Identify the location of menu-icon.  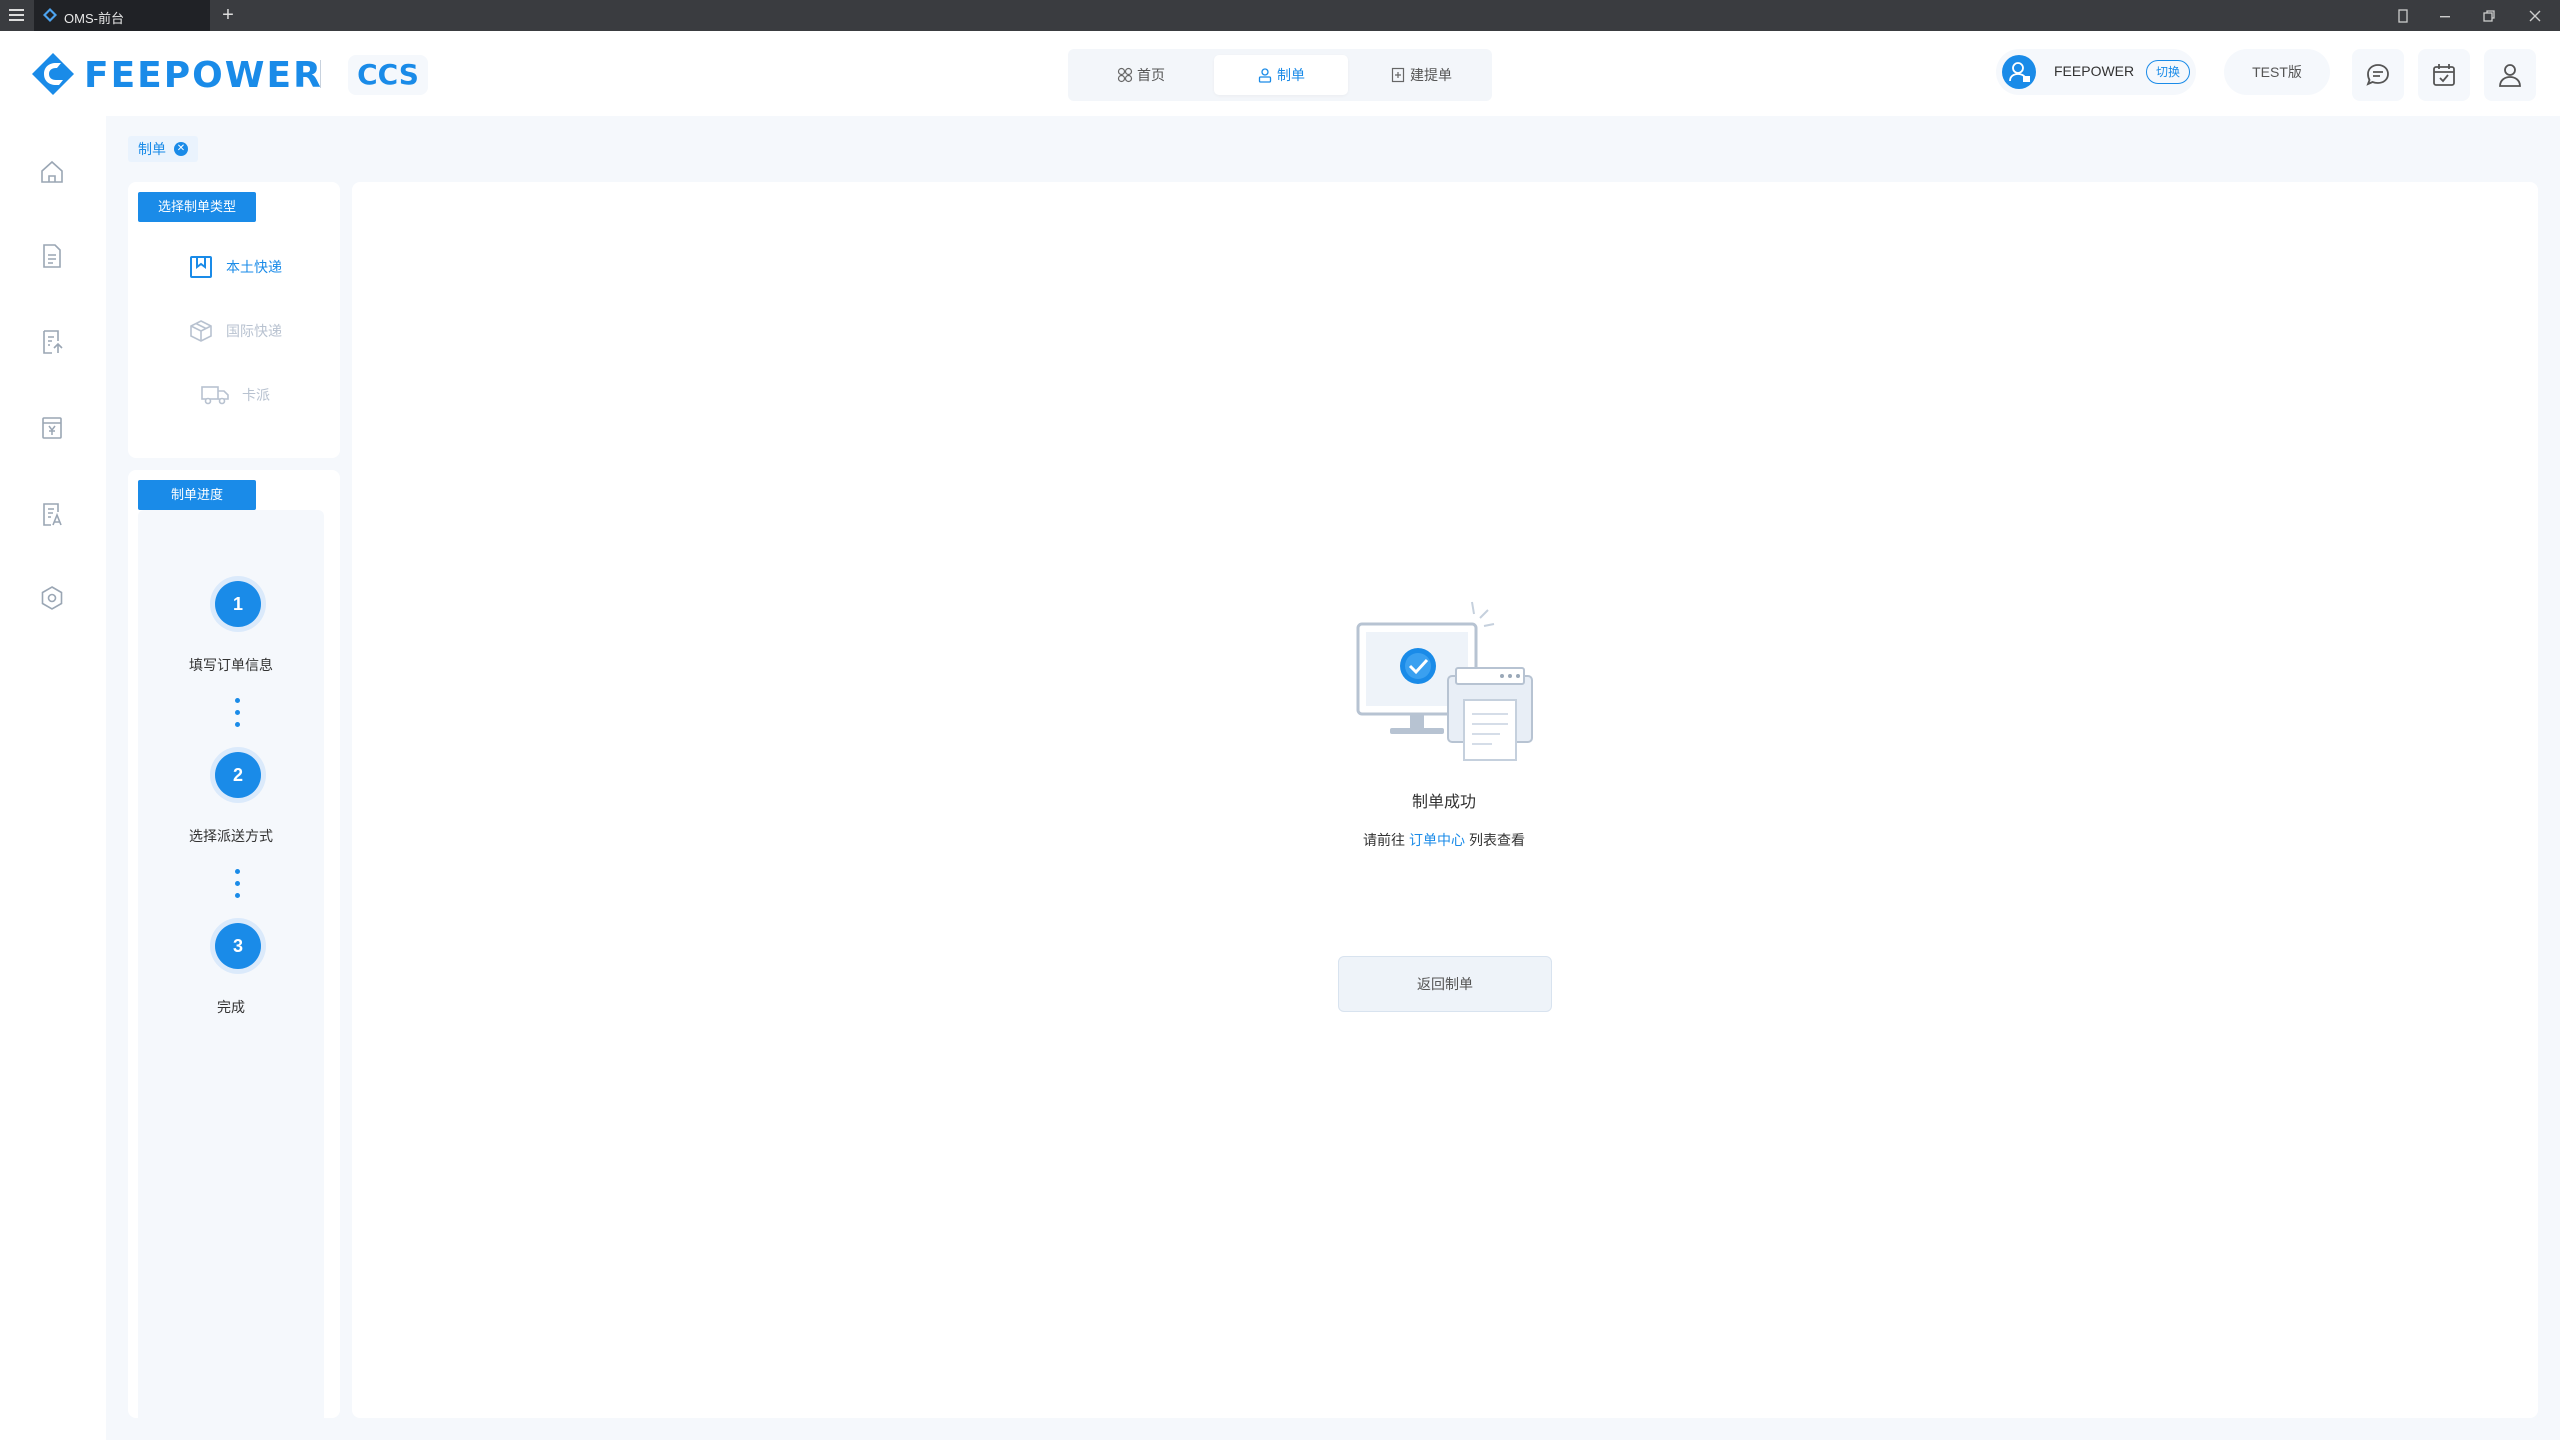
(17, 15).